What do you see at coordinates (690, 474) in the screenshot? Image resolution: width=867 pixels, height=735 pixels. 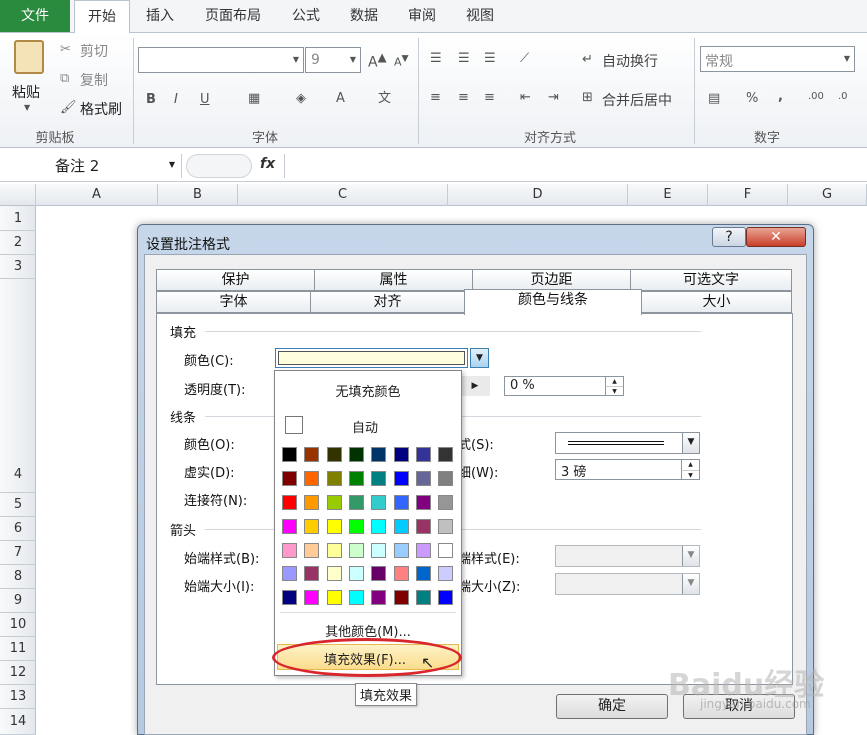 I see `spin-down-icon: ▼` at bounding box center [690, 474].